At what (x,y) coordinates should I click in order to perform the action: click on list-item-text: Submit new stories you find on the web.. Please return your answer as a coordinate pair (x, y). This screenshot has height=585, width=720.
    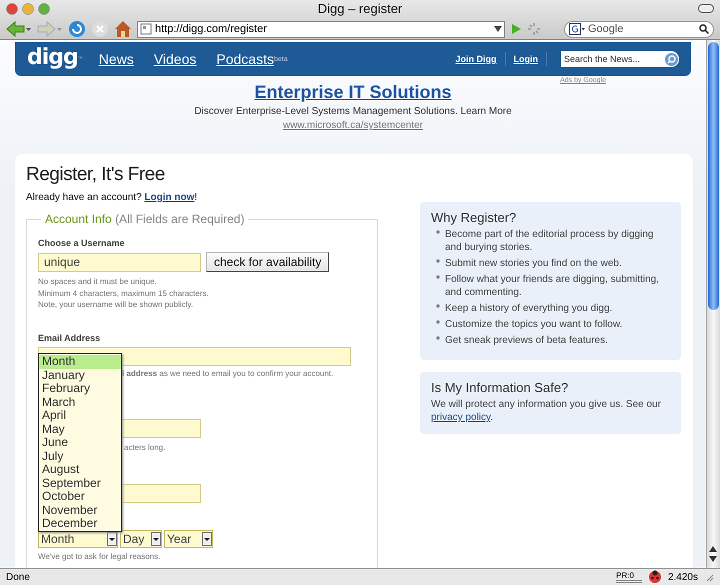
    Looking at the image, I should click on (533, 263).